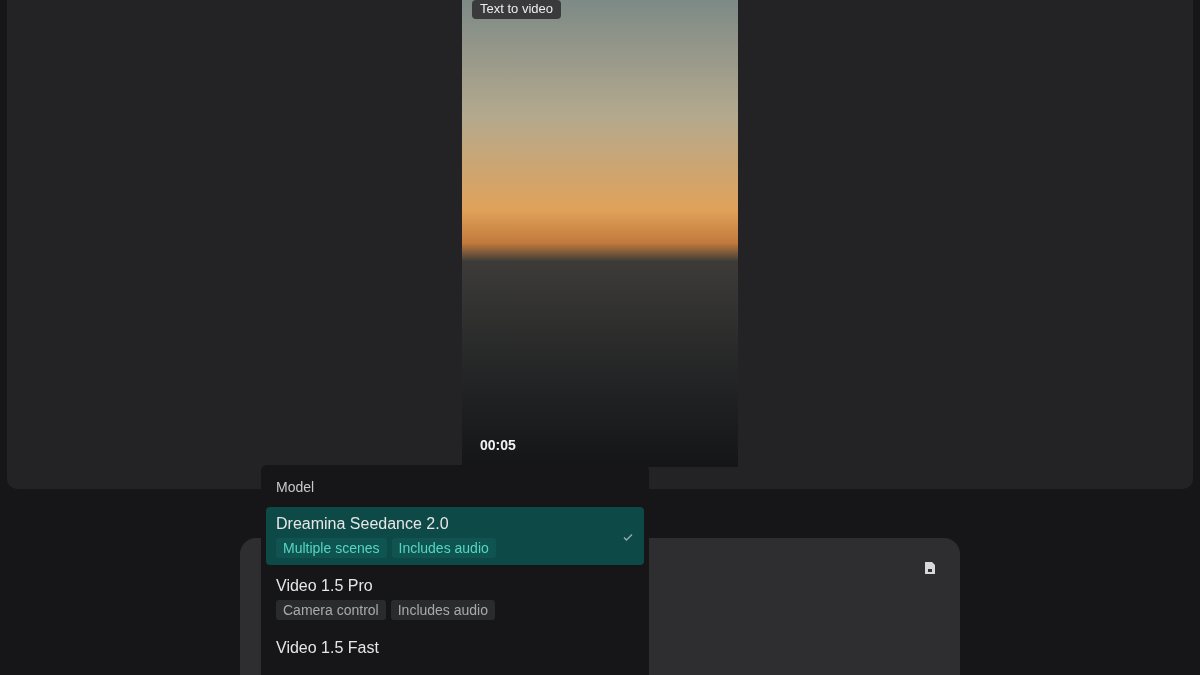 Image resolution: width=1200 pixels, height=675 pixels. What do you see at coordinates (455, 536) in the screenshot?
I see `model-option: Dreamina Seedance 2.0 Multiple scenes Includes audio` at bounding box center [455, 536].